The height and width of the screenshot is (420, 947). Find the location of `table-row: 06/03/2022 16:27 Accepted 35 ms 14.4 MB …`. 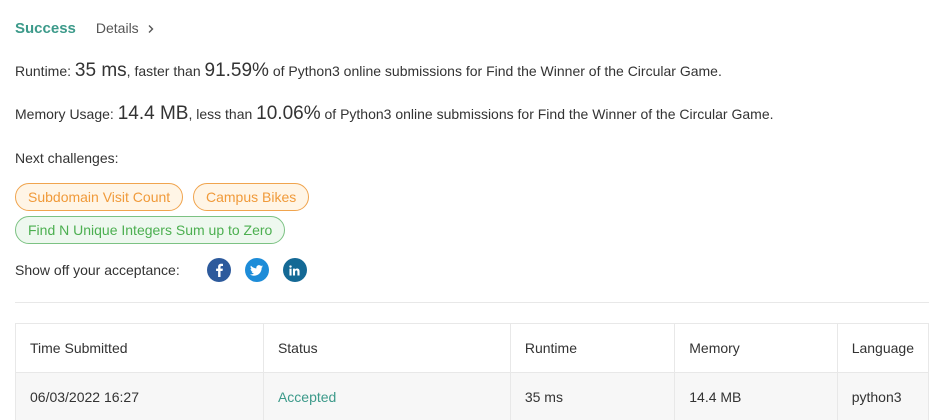

table-row: 06/03/2022 16:27 Accepted 35 ms 14.4 MB … is located at coordinates (472, 396).